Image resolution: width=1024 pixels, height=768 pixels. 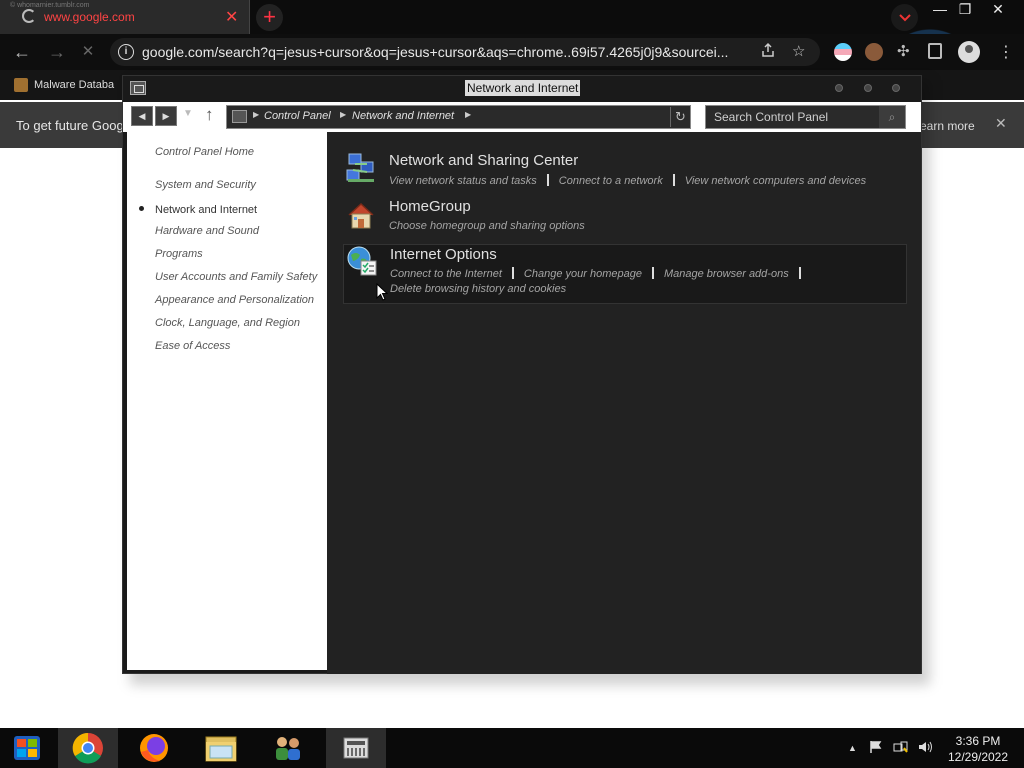 I want to click on link-connect-to-internet: Connect to the Internet, so click(x=446, y=274).